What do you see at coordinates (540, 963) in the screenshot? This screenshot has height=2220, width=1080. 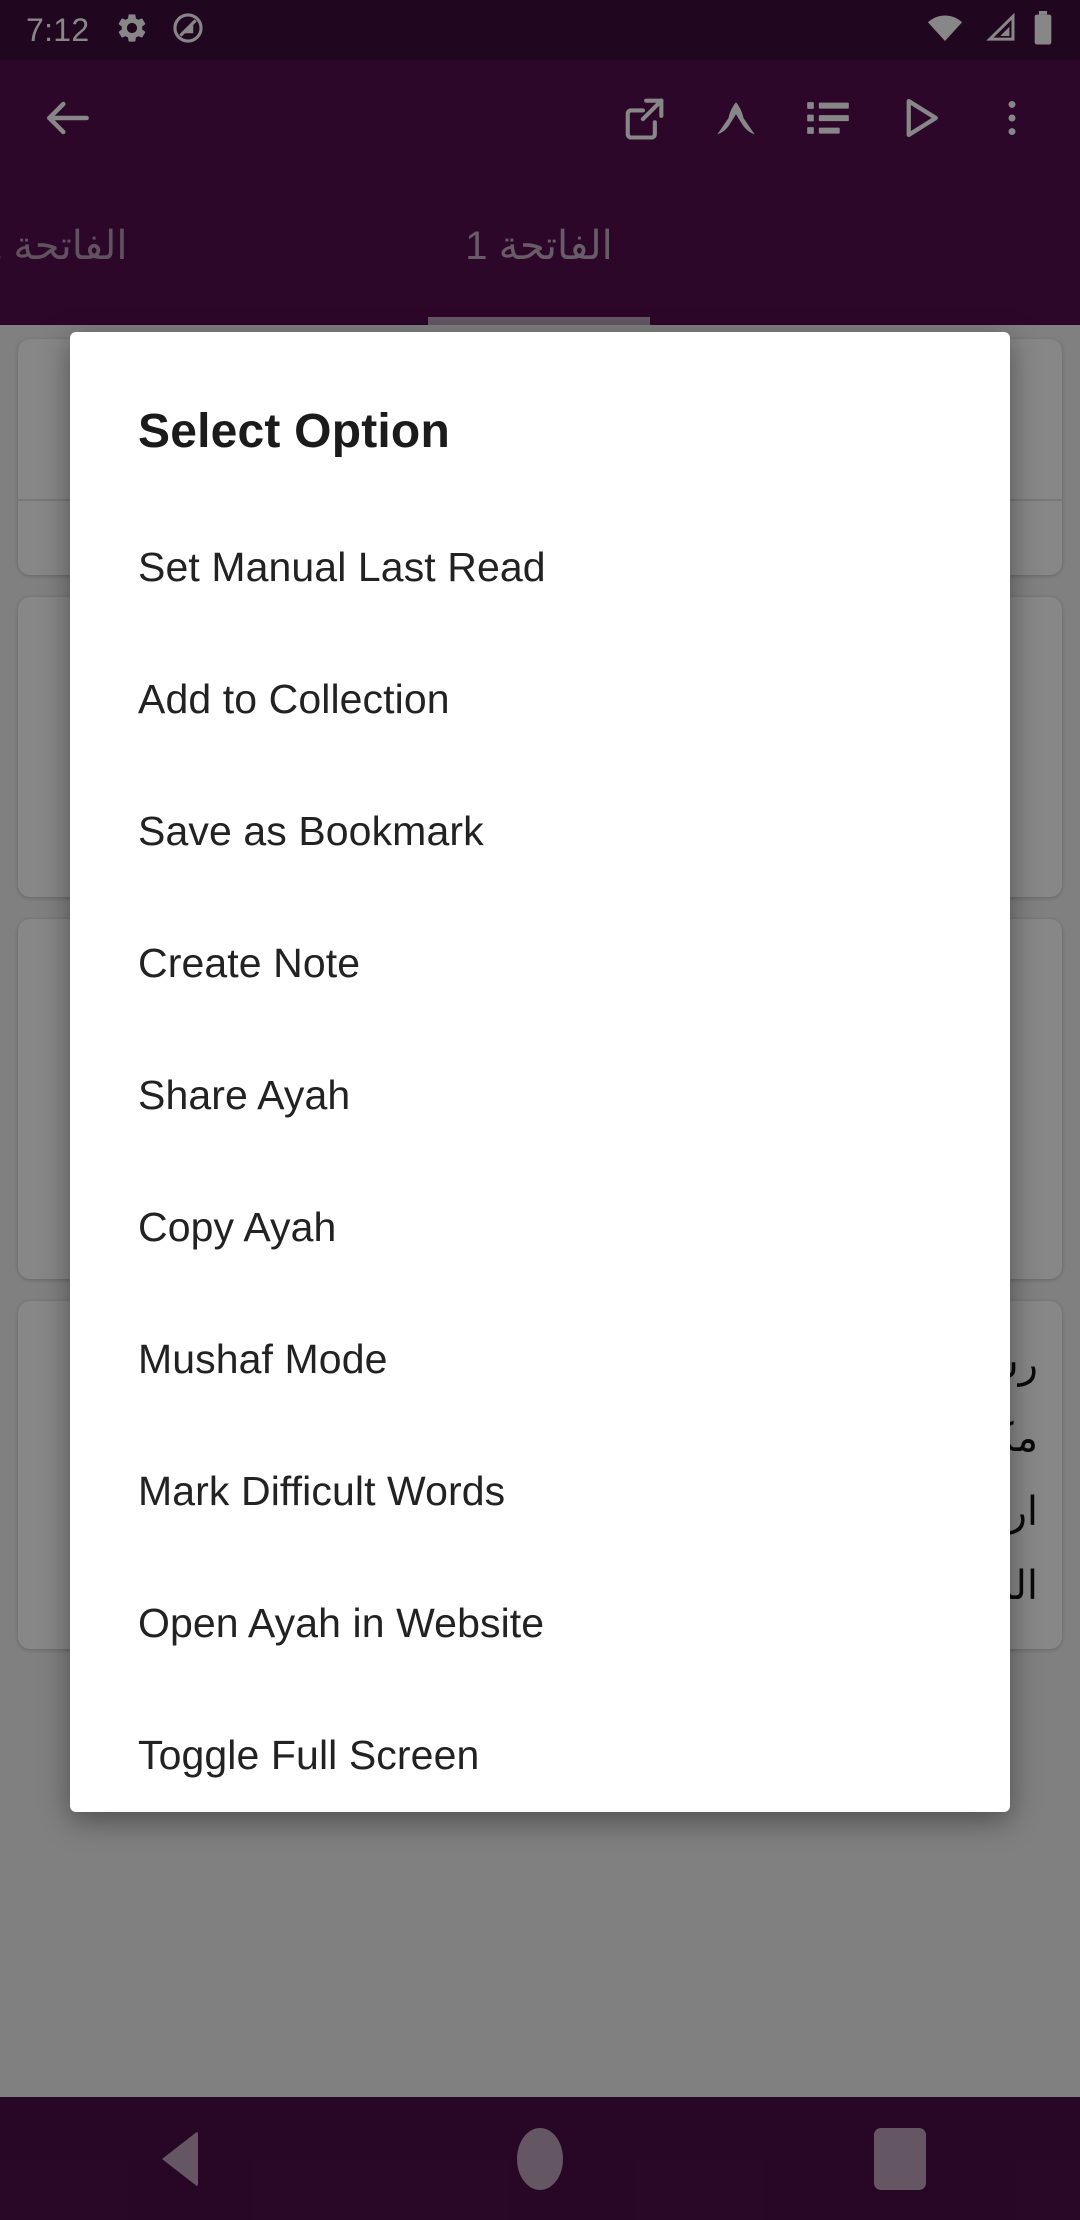 I see `menu-item-create-note: Create Note` at bounding box center [540, 963].